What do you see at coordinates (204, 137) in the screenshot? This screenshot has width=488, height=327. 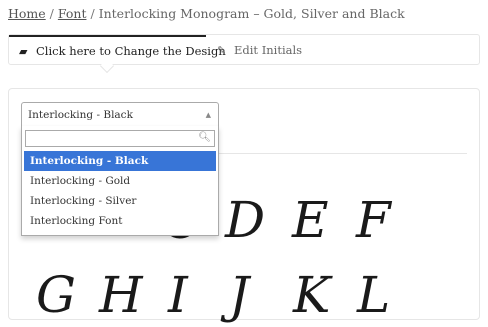 I see `search-icon: 🔍︎` at bounding box center [204, 137].